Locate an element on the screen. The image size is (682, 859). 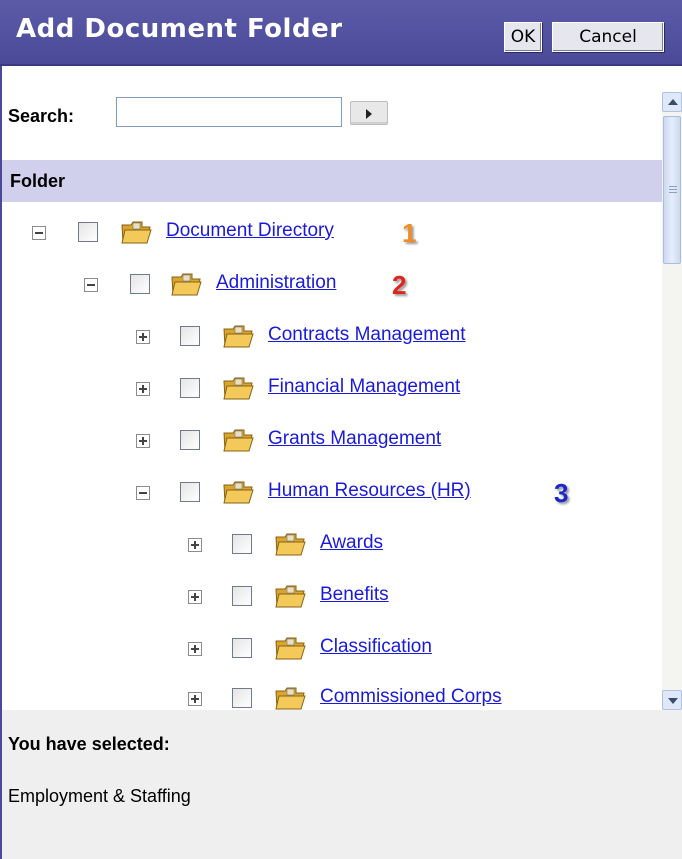
selection-heading: You have selected: is located at coordinates (89, 744).